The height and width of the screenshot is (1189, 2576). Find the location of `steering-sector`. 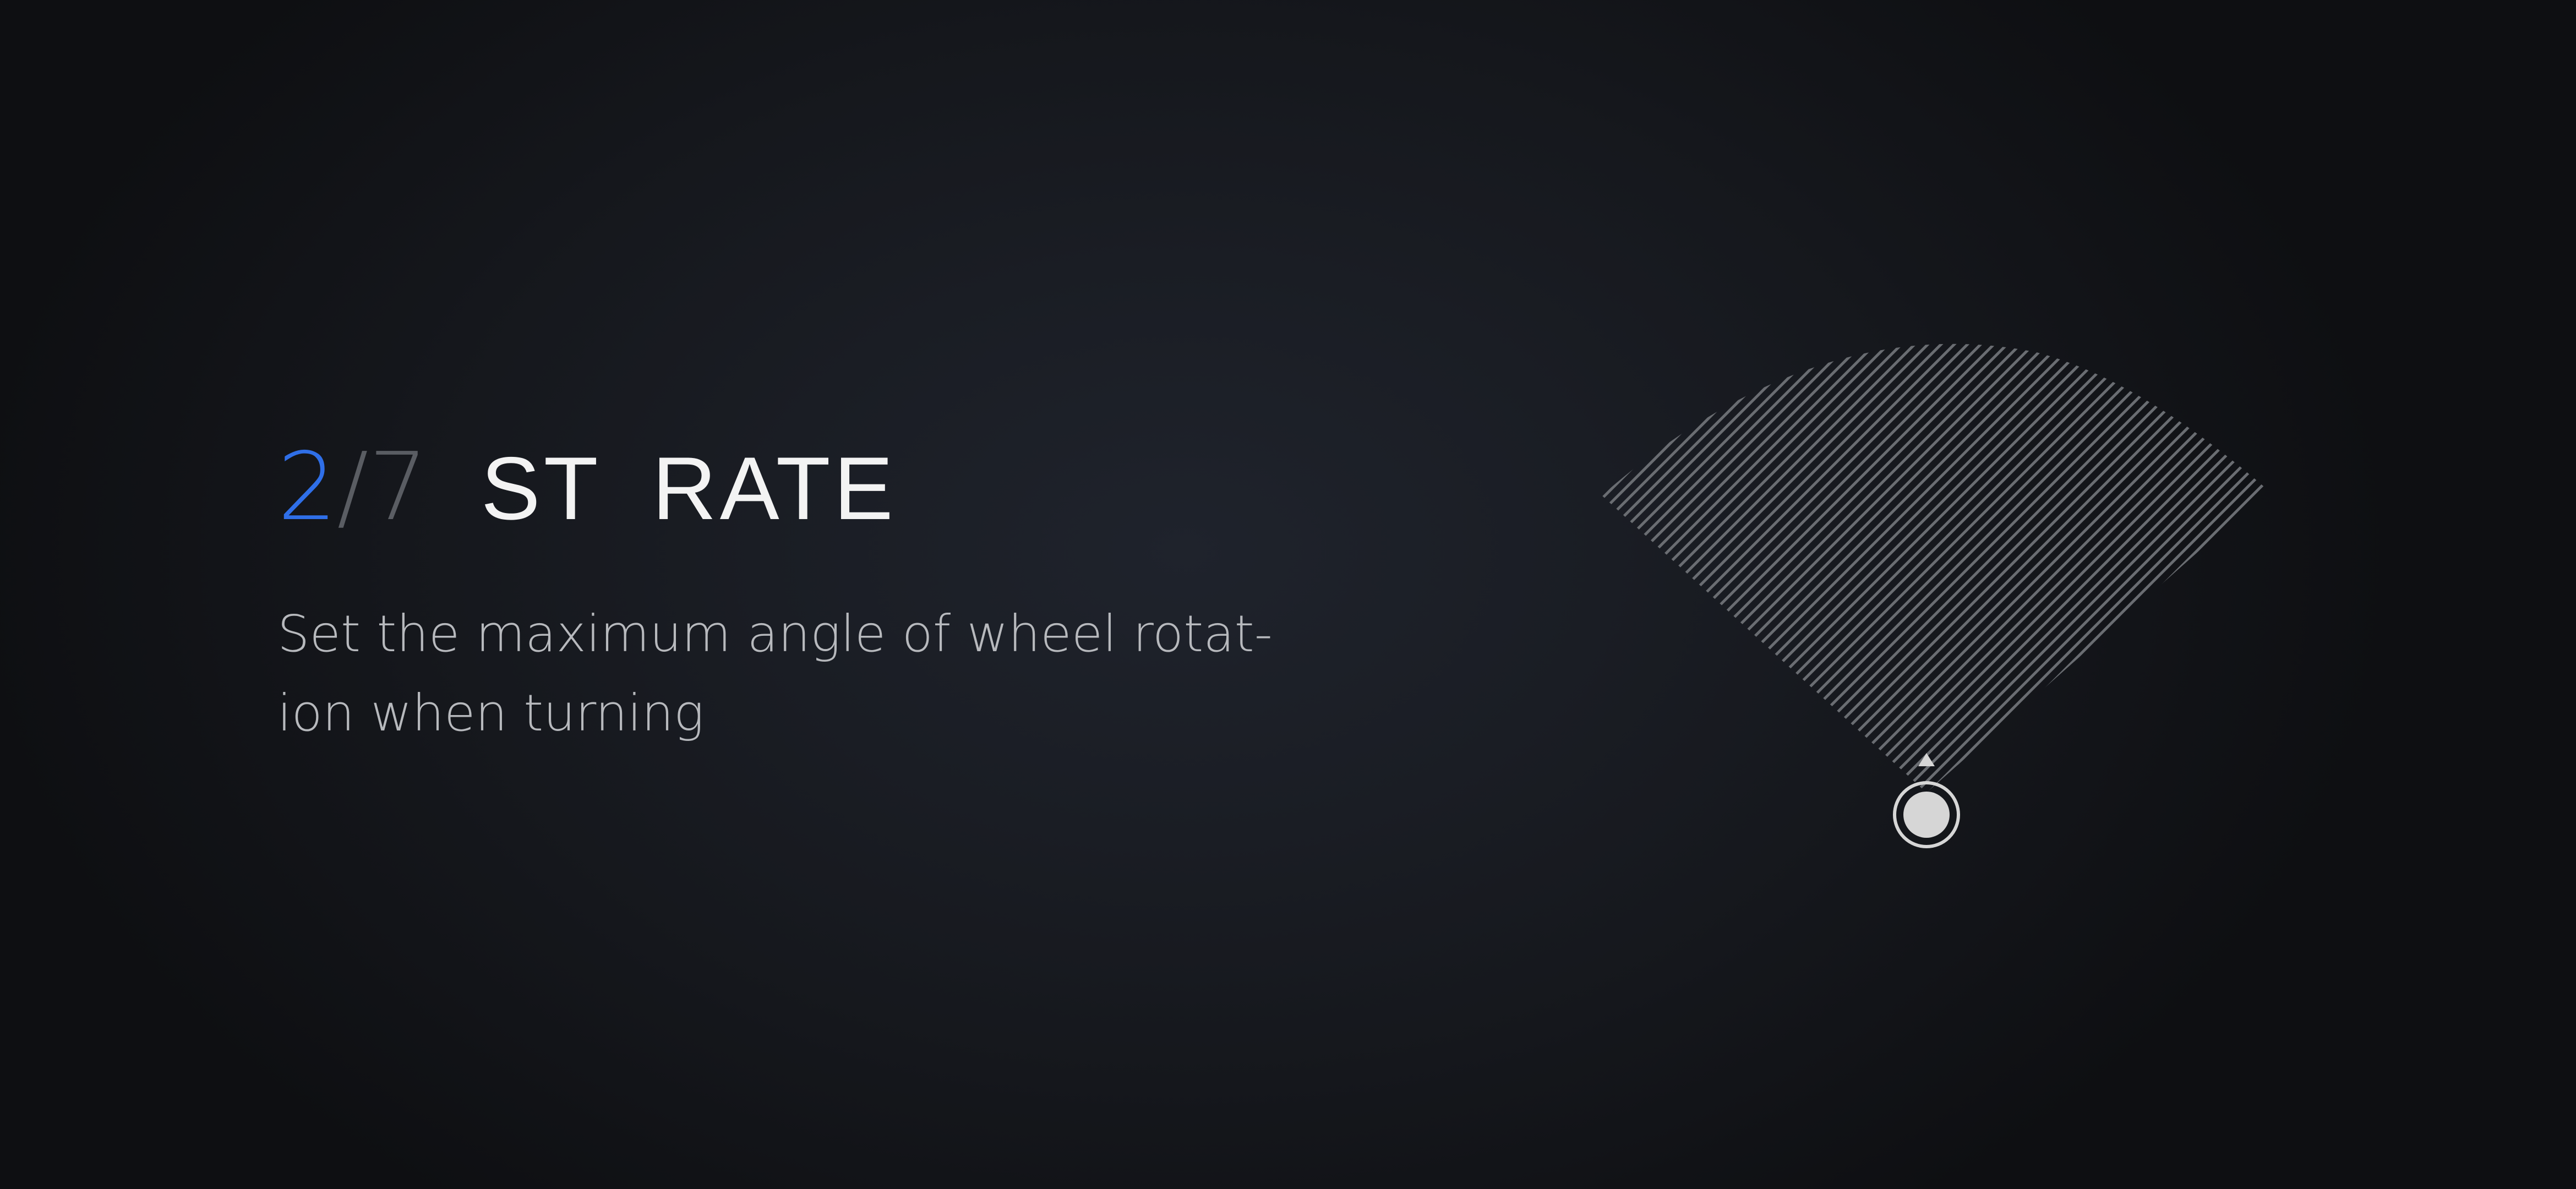

steering-sector is located at coordinates (1927, 605).